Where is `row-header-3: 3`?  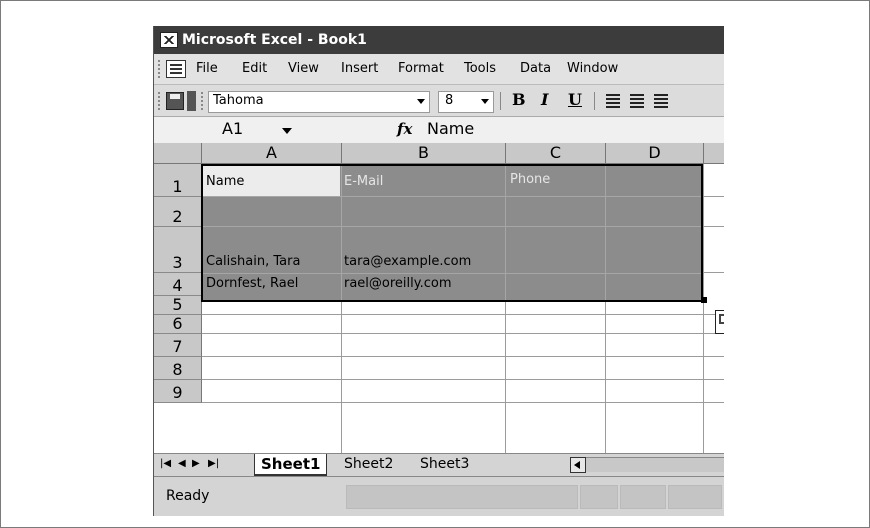 row-header-3: 3 is located at coordinates (178, 250).